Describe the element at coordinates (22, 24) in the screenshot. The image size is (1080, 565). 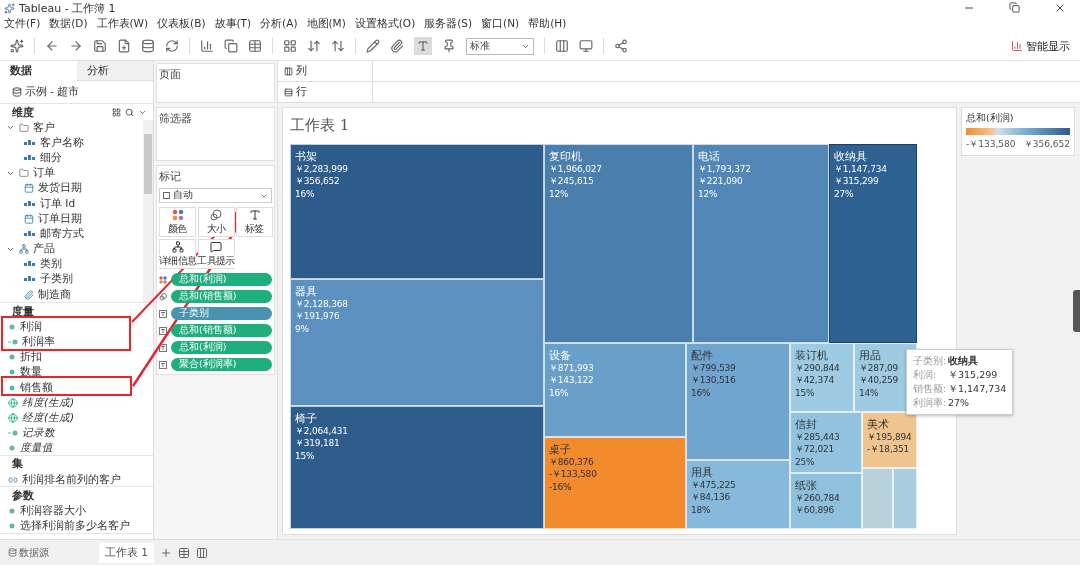
I see `menu-item: 文件(F)` at that location.